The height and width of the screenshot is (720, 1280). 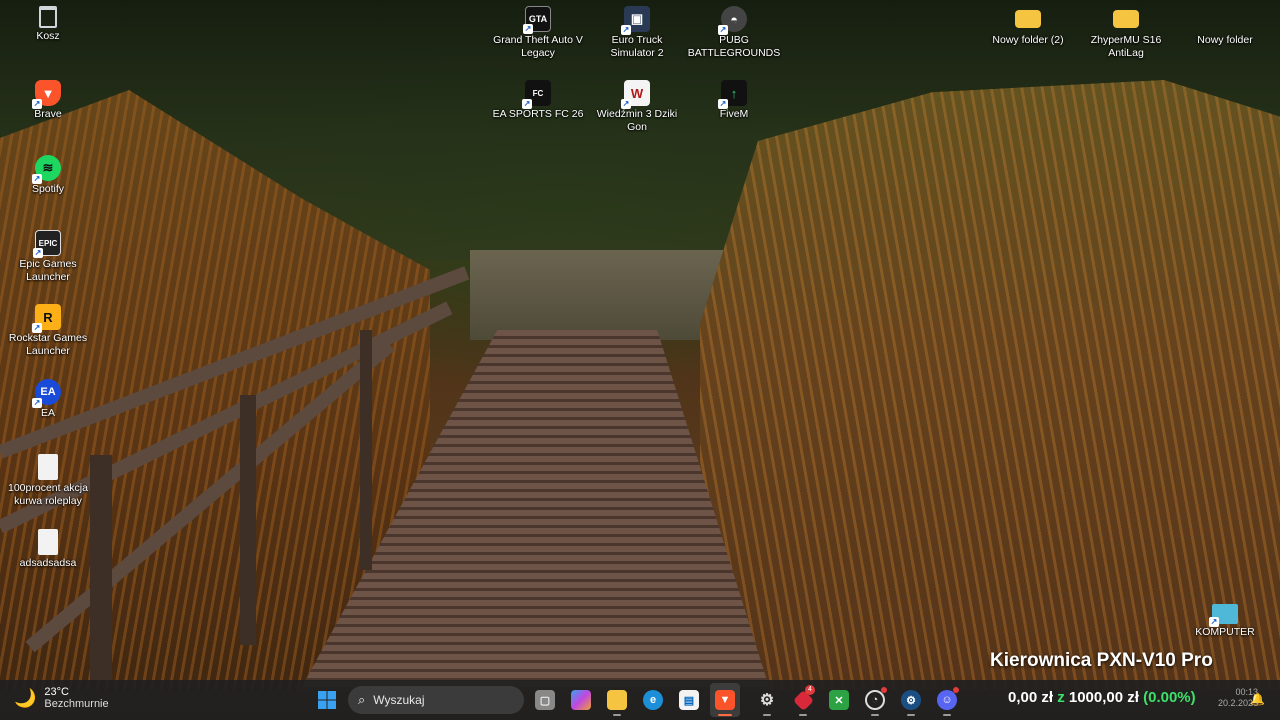 I want to click on notification-bell-icon: 🔔, so click(x=1257, y=699).